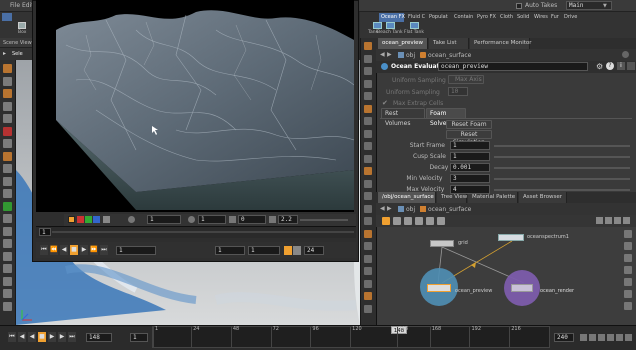  Describe the element at coordinates (522, 288) in the screenshot. I see `ocean-render-node` at that location.